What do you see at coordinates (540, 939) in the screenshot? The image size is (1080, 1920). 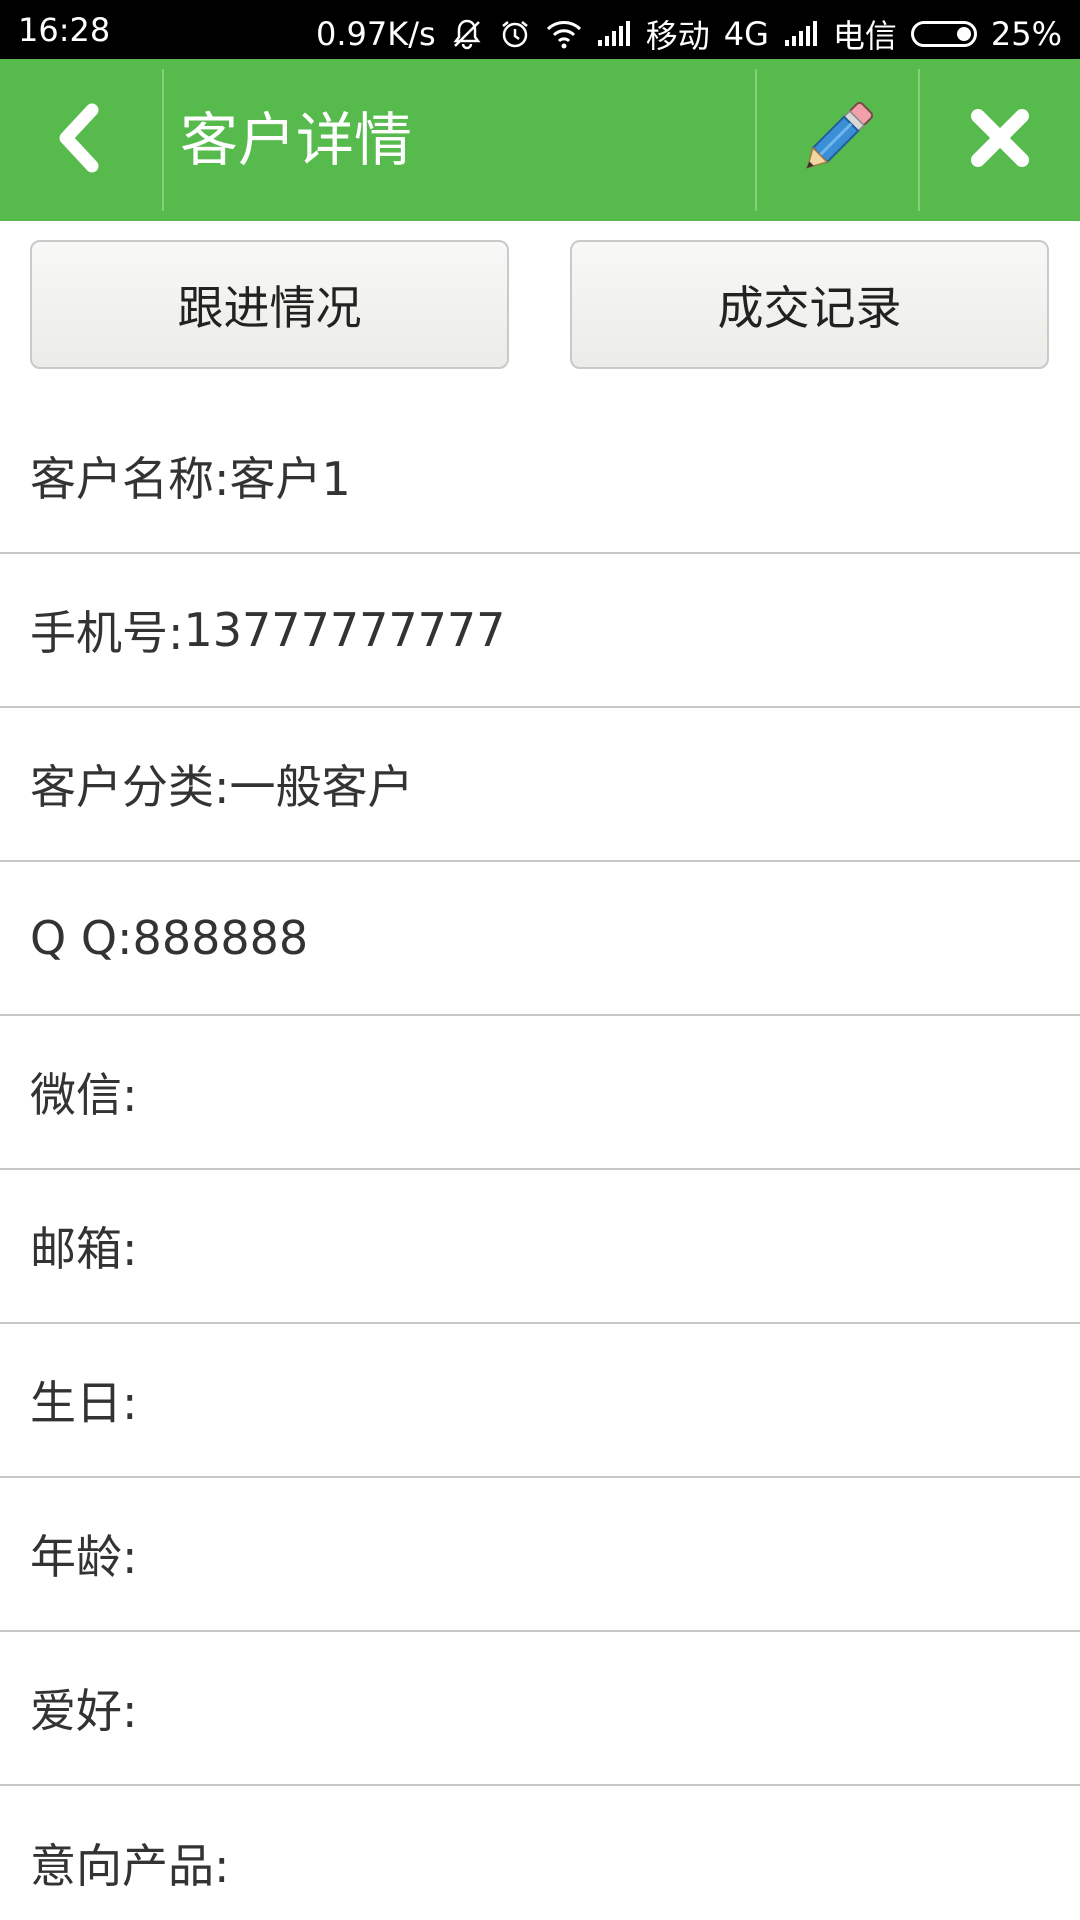 I see `info-row-qq: Q Q: 888888` at bounding box center [540, 939].